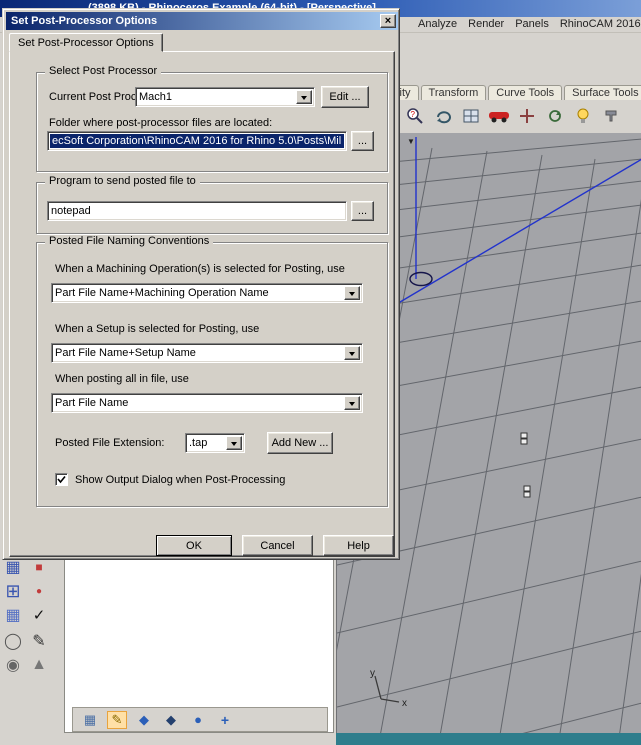 The image size is (641, 745). I want to click on menu-render: Render, so click(486, 25).